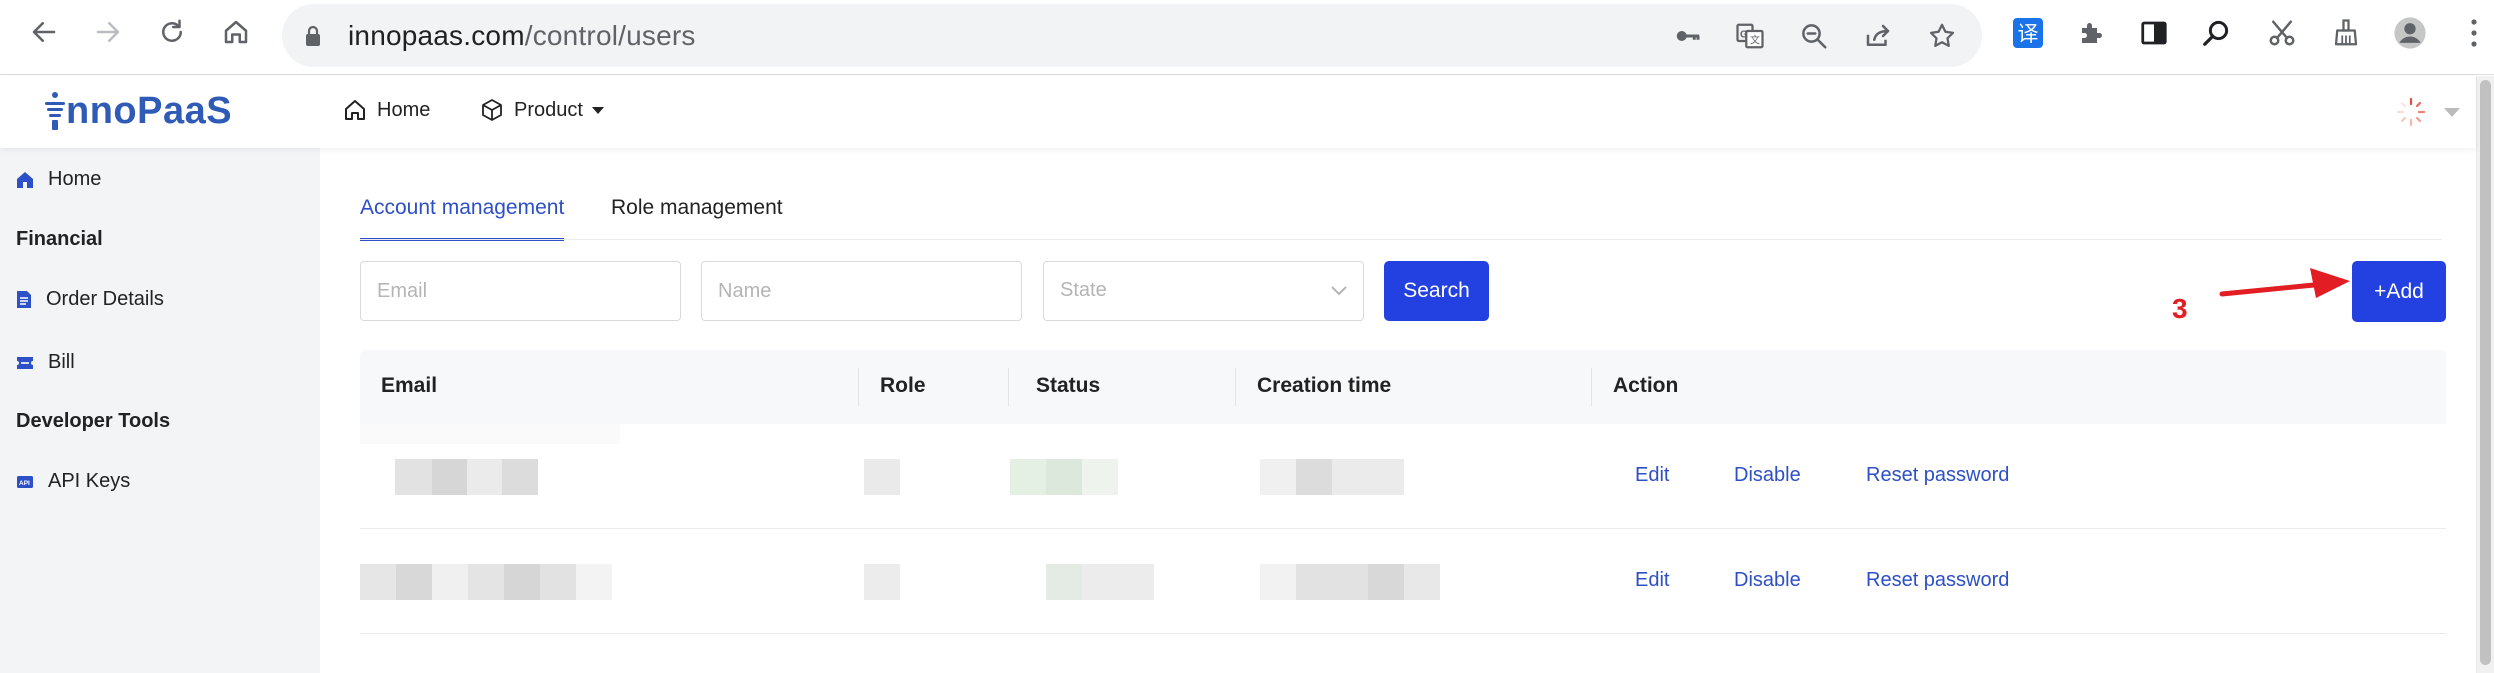  Describe the element at coordinates (2028, 33) in the screenshot. I see `translator-extension-icon: 译` at that location.